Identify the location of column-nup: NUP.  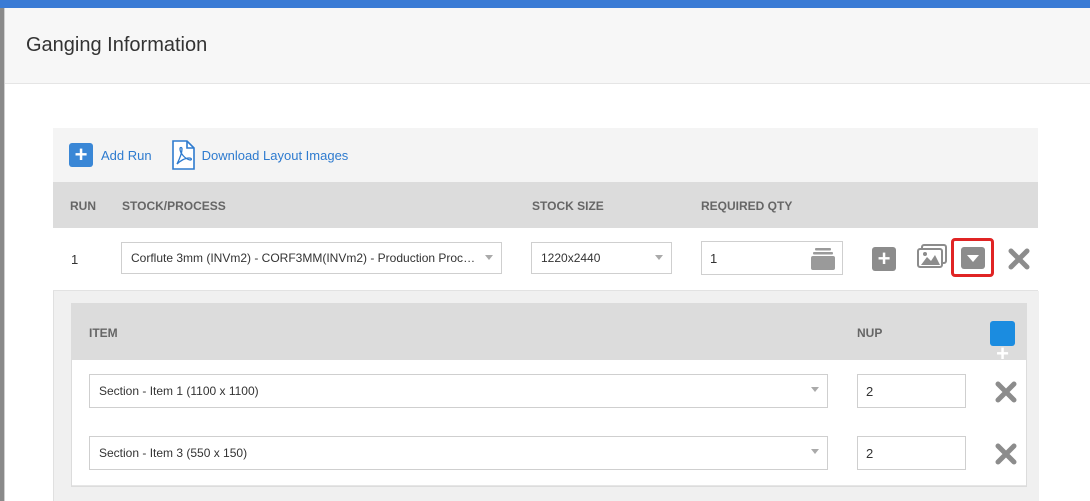
(870, 333).